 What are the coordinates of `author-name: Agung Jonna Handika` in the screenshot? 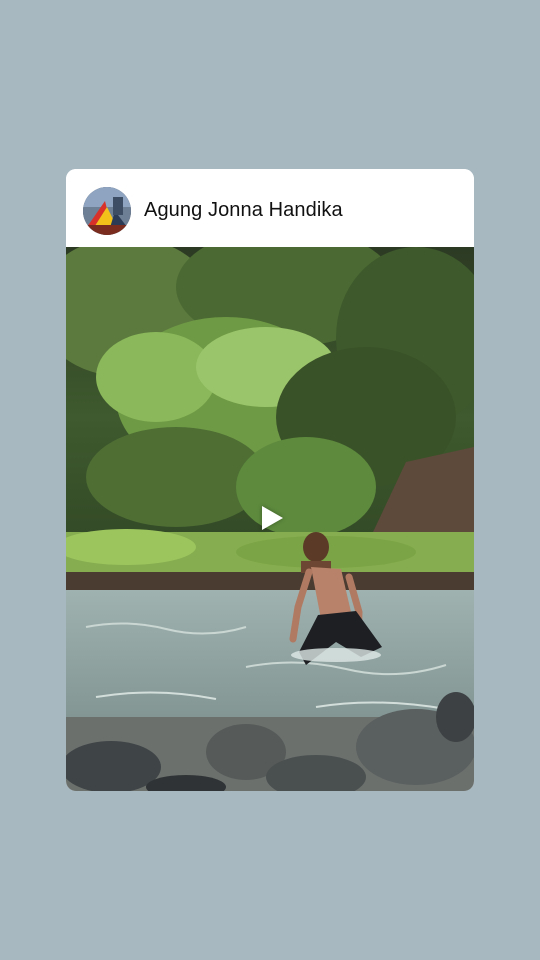 It's located at (243, 210).